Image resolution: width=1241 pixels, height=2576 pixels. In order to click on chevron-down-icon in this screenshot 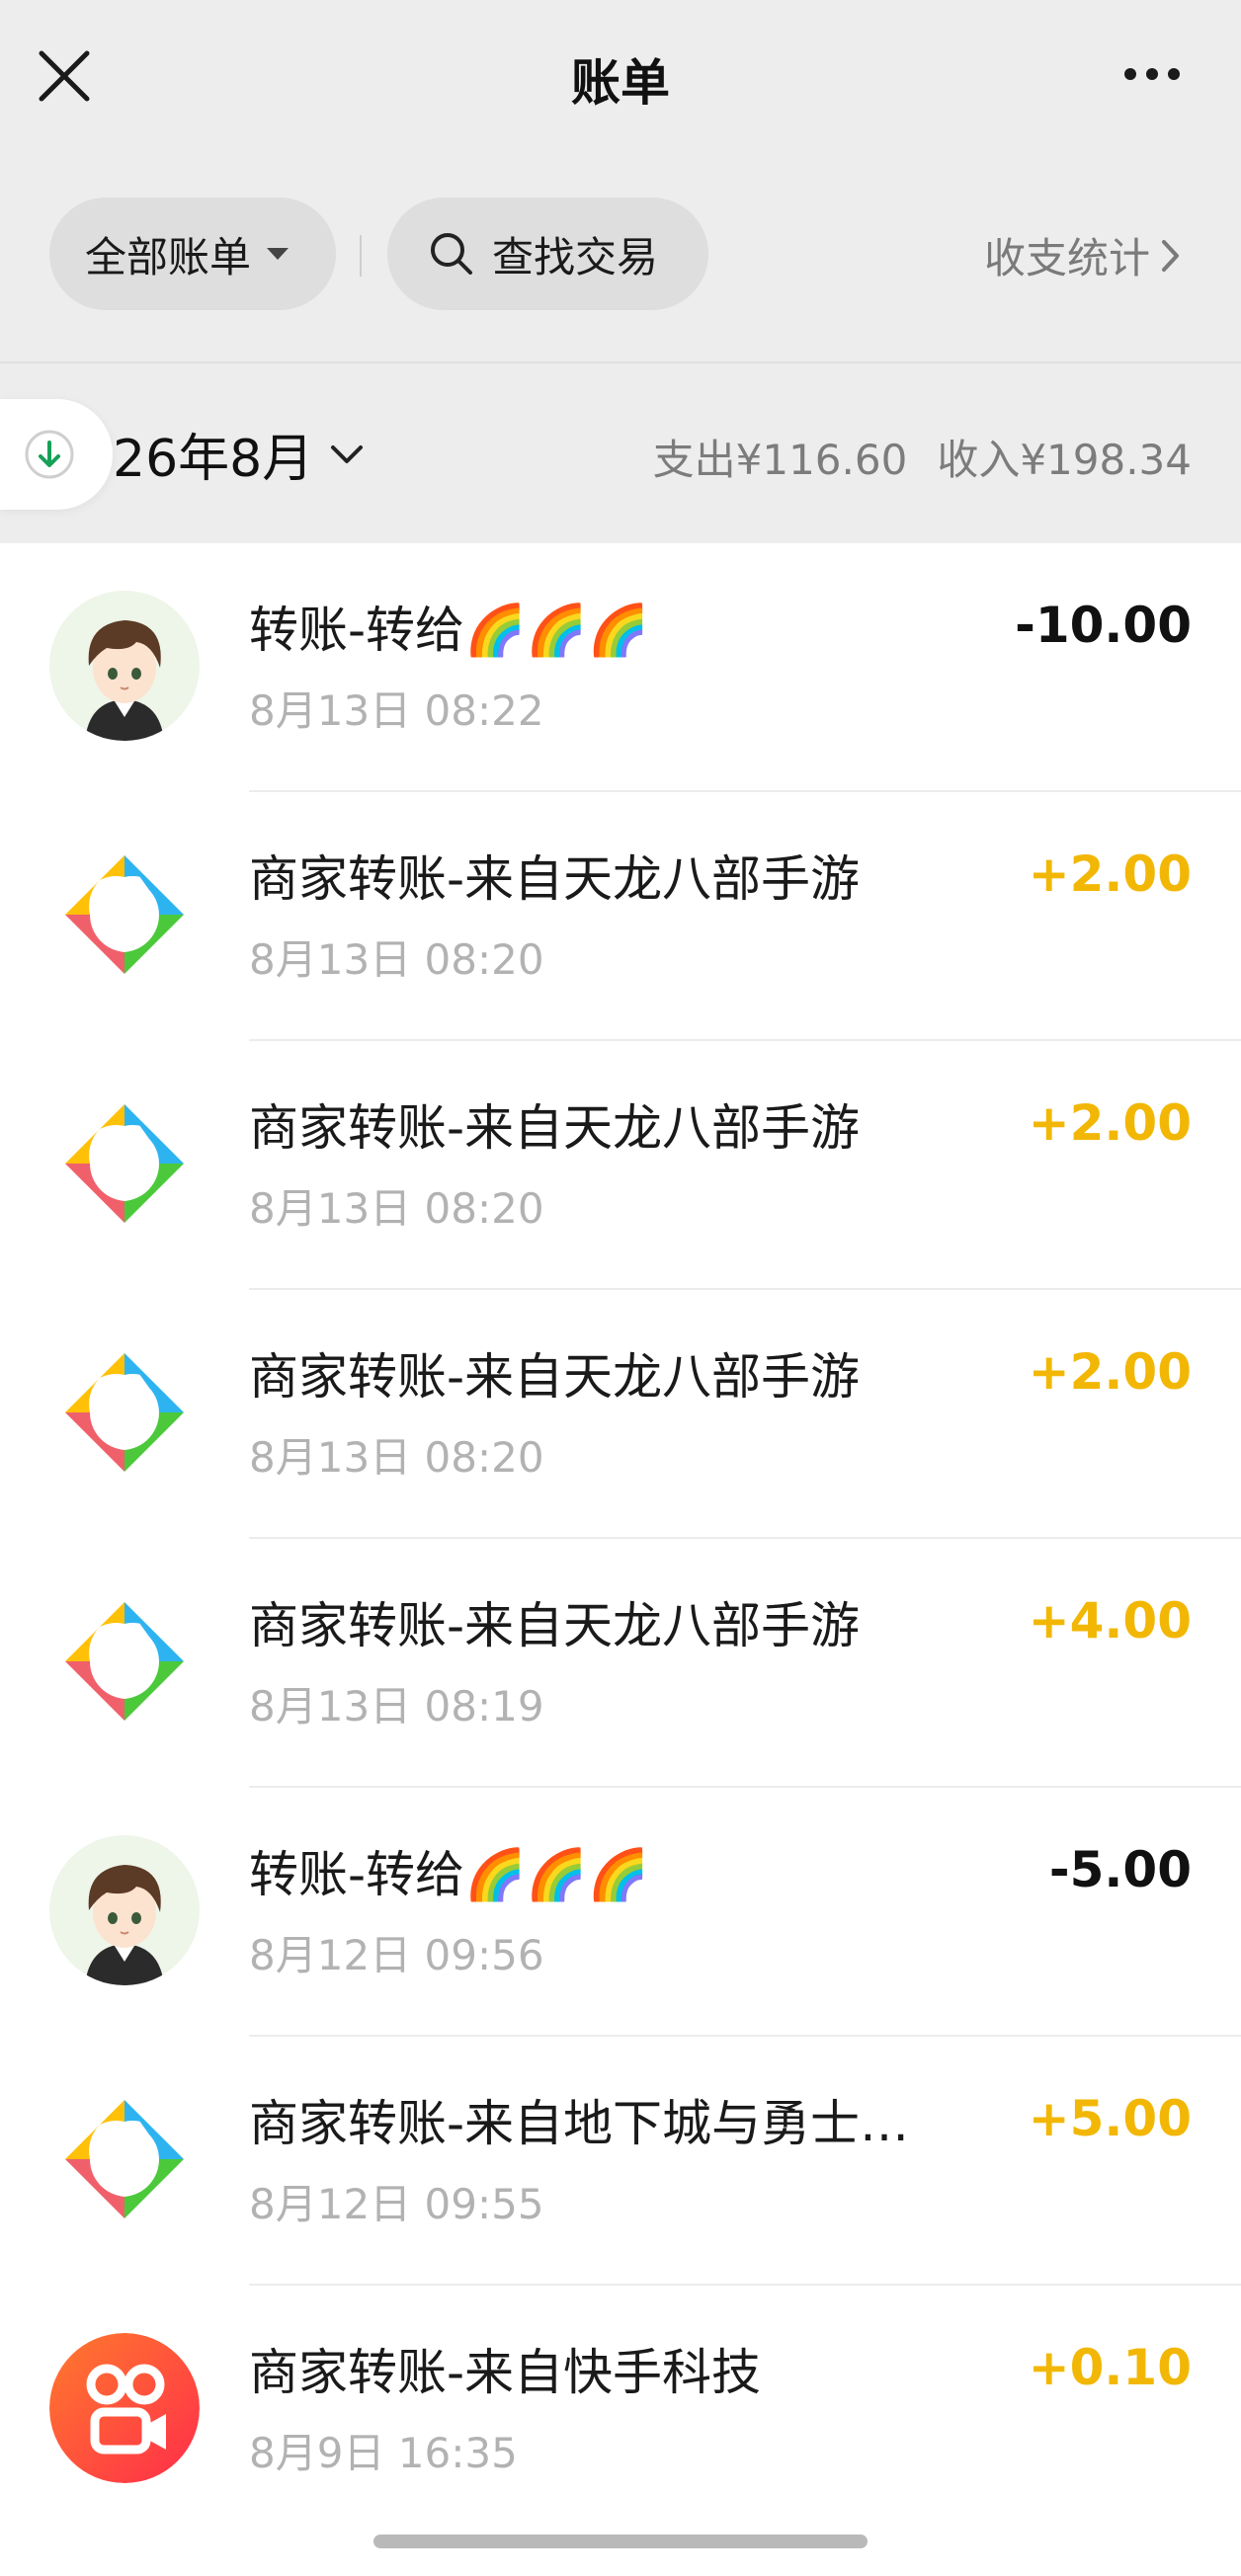, I will do `click(348, 453)`.